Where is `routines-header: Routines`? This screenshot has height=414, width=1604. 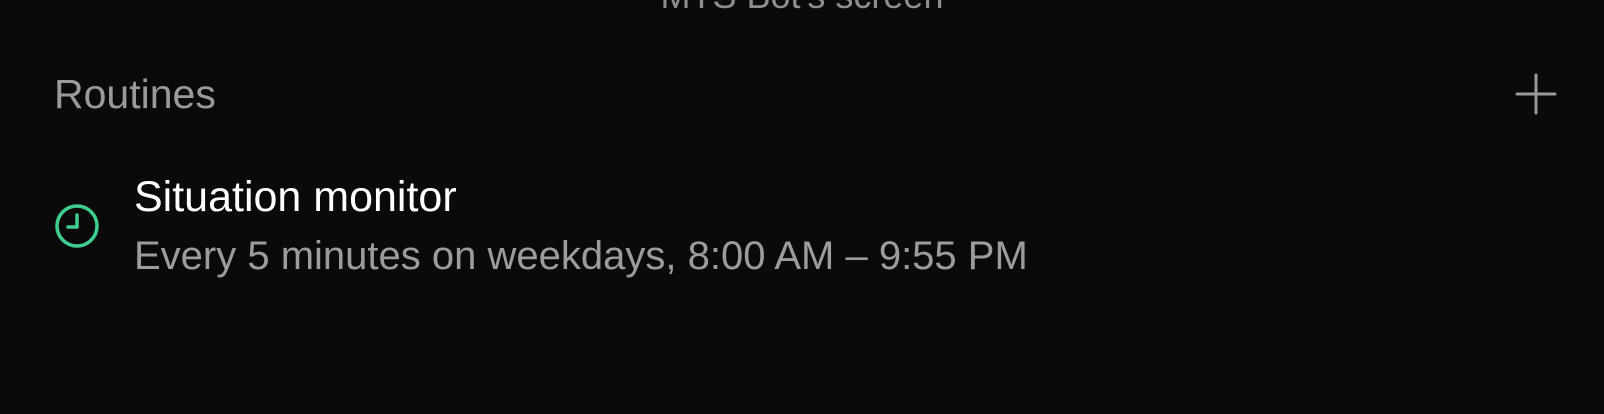
routines-header: Routines is located at coordinates (805, 94).